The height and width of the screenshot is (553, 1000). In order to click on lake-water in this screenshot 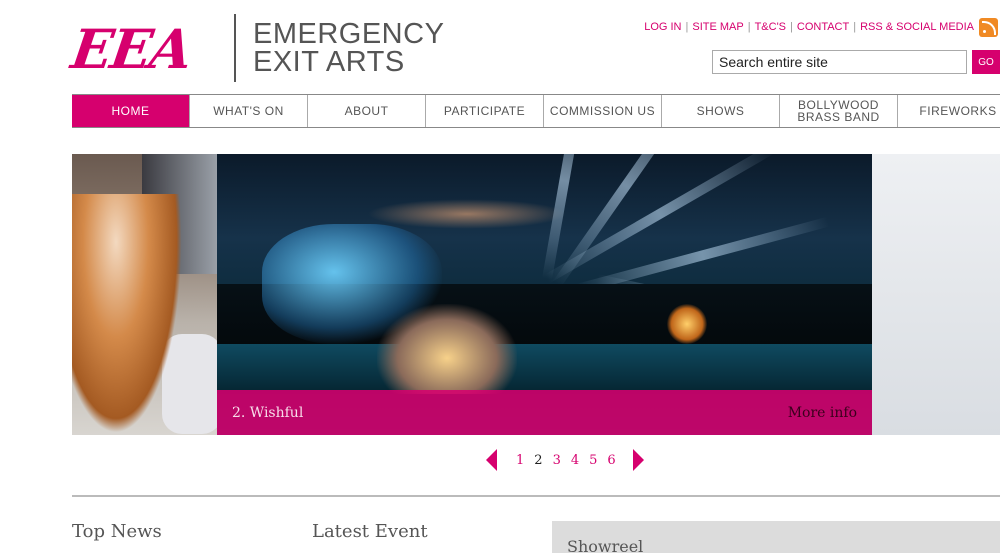, I will do `click(544, 369)`.